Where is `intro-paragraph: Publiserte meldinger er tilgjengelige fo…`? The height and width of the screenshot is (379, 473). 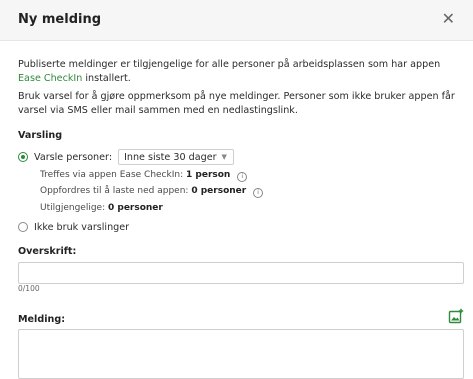 intro-paragraph: Publiserte meldinger er tilgjengelige fo… is located at coordinates (240, 72).